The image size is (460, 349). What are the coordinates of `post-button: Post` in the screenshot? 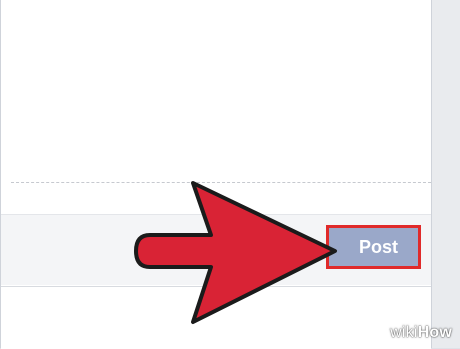 It's located at (373, 247).